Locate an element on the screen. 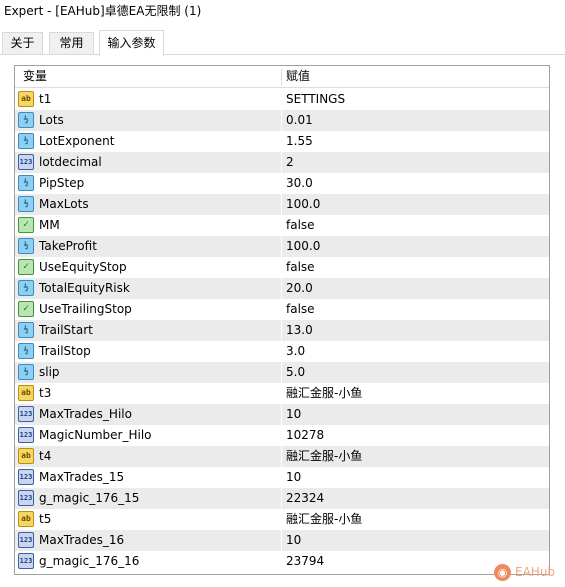 This screenshot has width=565, height=587. parameter-row: 123 lotdecimal 2 is located at coordinates (282, 162).